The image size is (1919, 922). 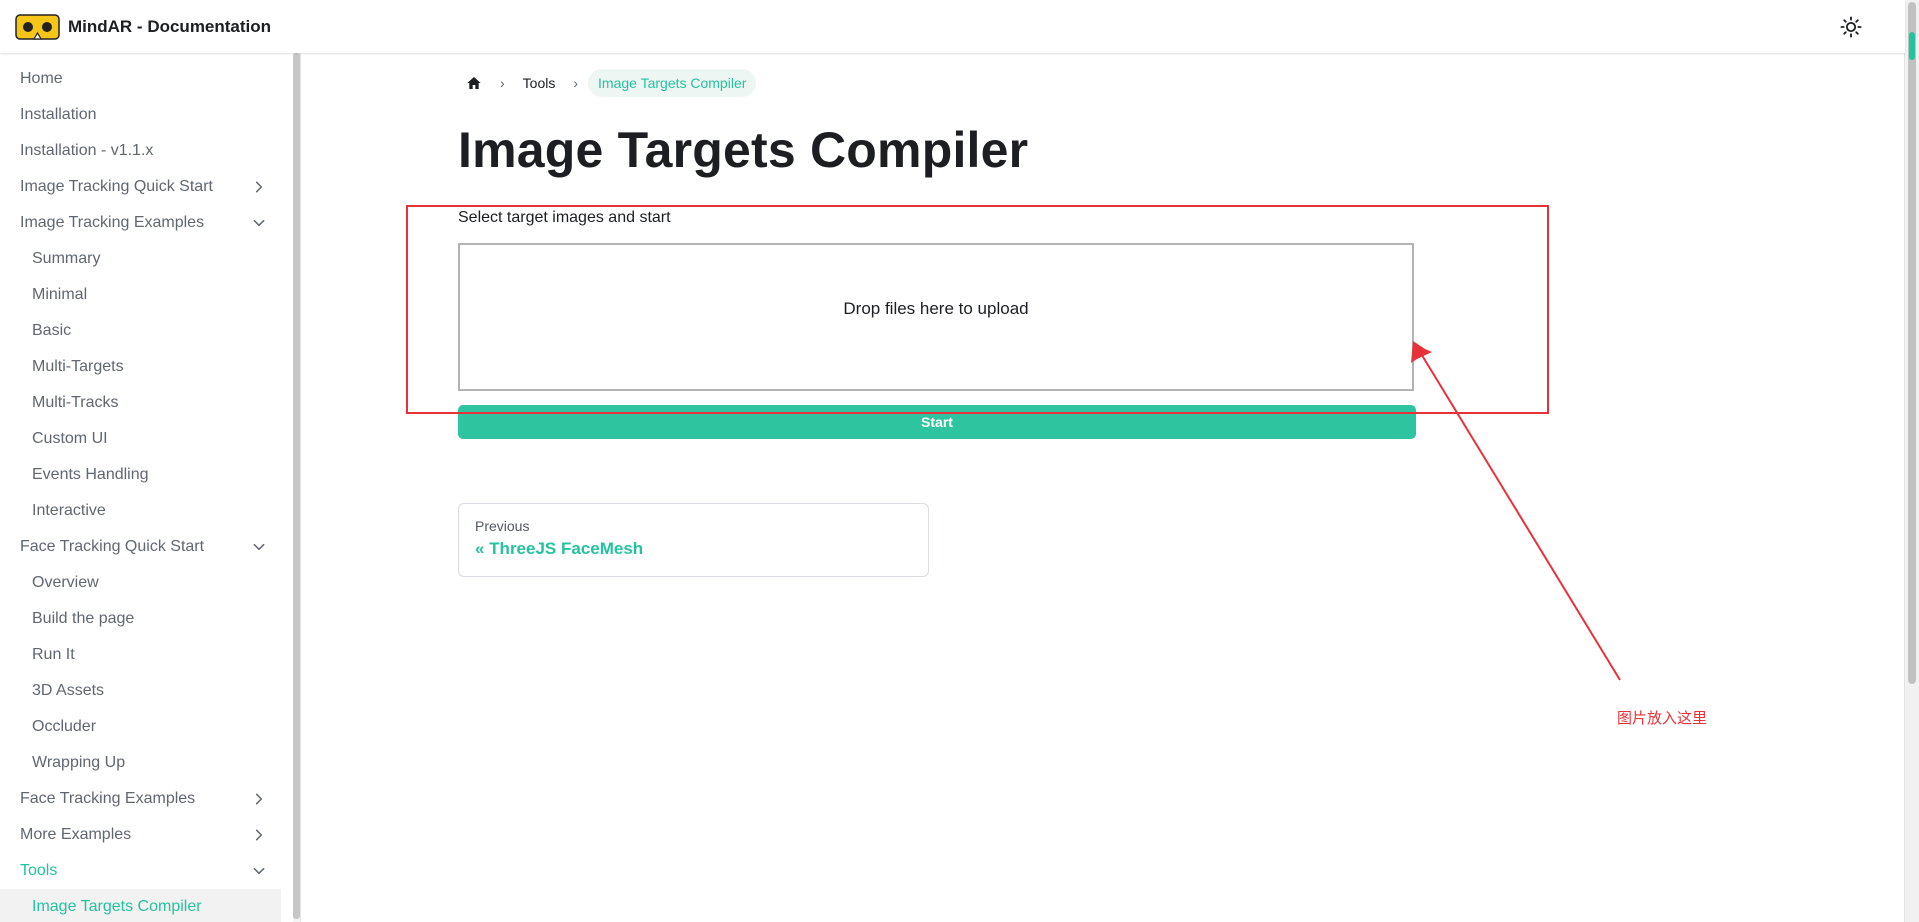 What do you see at coordinates (116, 186) in the screenshot?
I see `sidebar-item-label: Image Tracking Quick Start` at bounding box center [116, 186].